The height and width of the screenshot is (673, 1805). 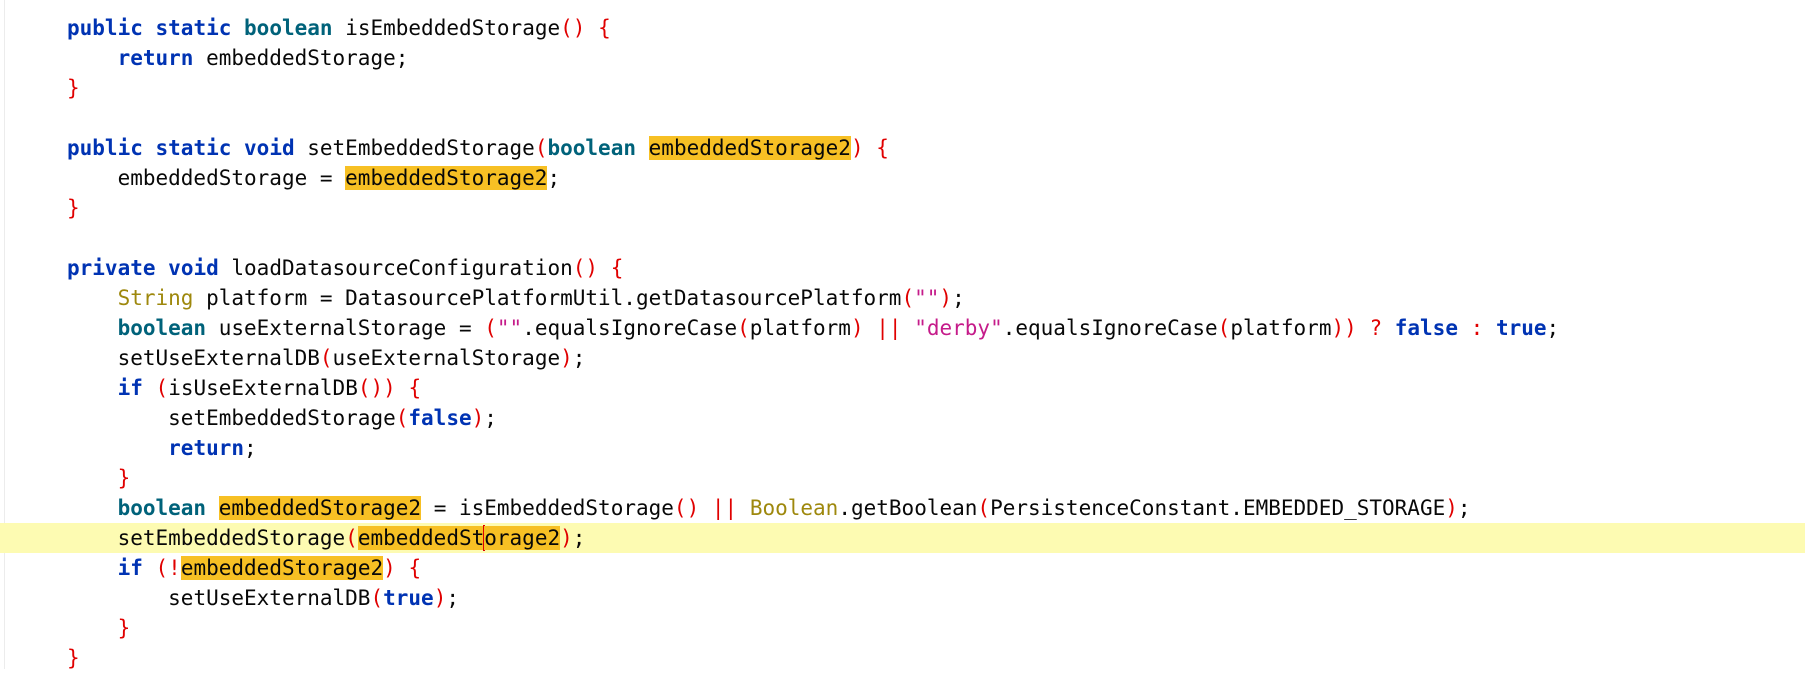 I want to click on code-token: .getBoolean, so click(x=908, y=508).